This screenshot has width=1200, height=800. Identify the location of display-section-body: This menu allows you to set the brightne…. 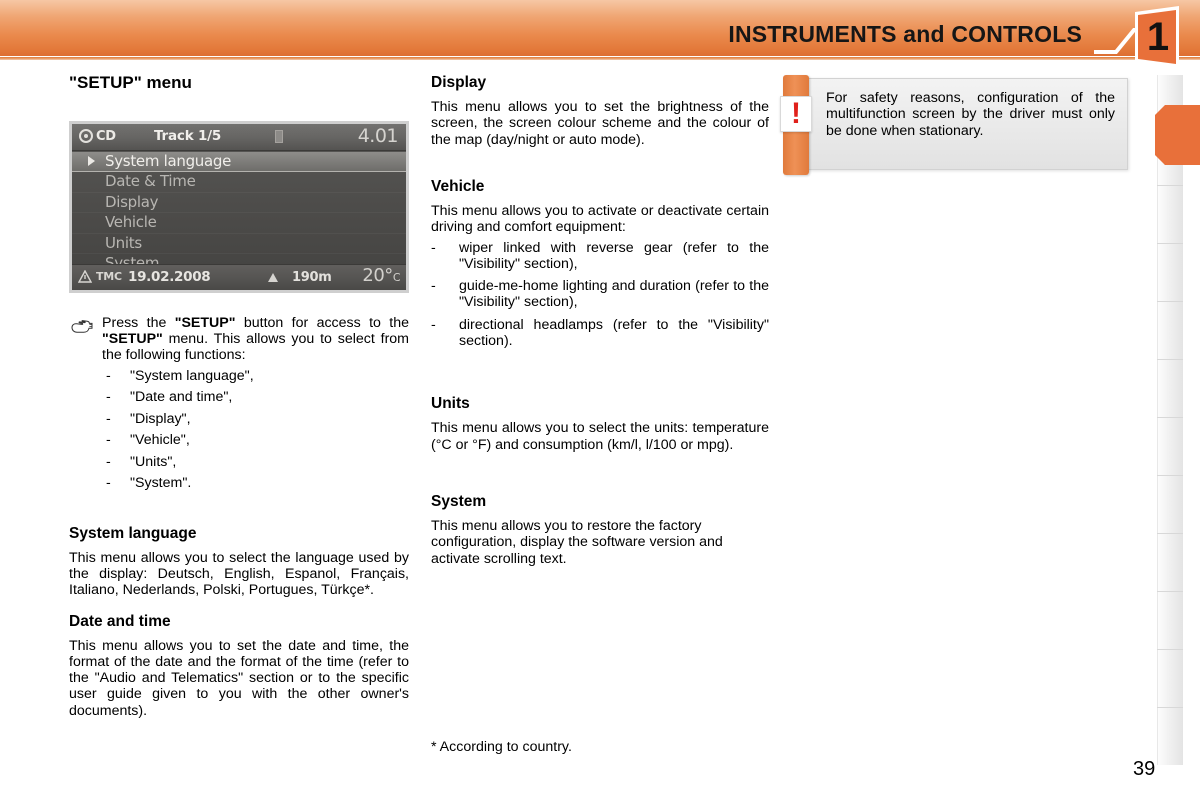
(600, 123).